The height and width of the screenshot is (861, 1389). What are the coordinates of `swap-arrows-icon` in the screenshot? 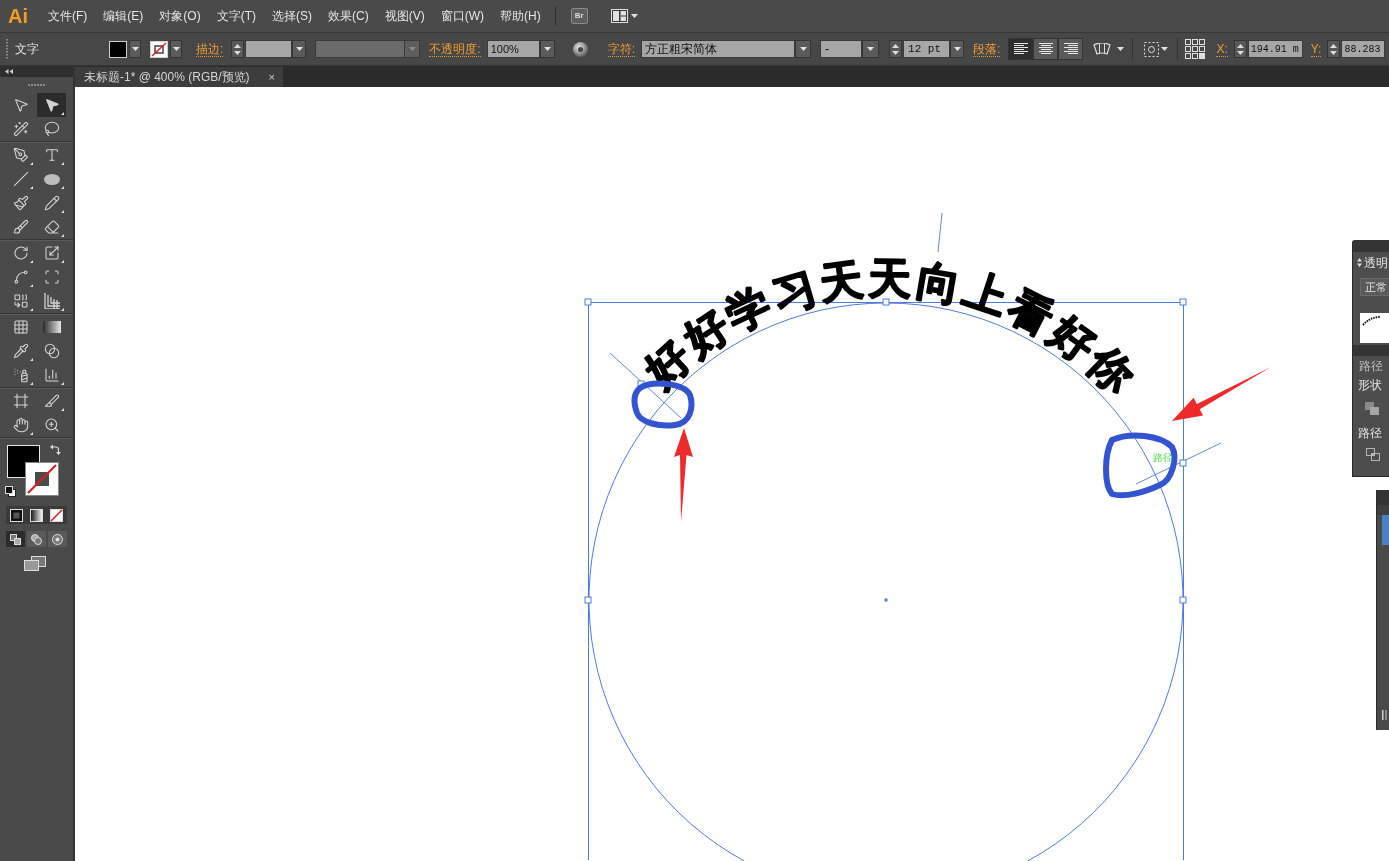 It's located at (55, 449).